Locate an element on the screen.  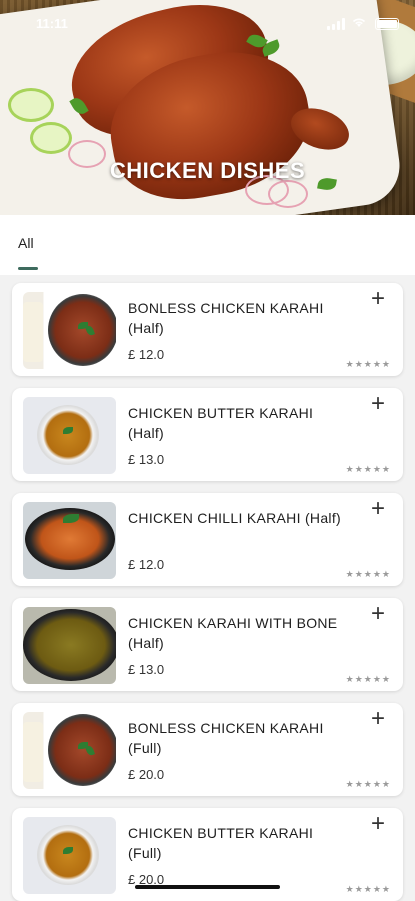
category-tabs: All is located at coordinates (207, 245).